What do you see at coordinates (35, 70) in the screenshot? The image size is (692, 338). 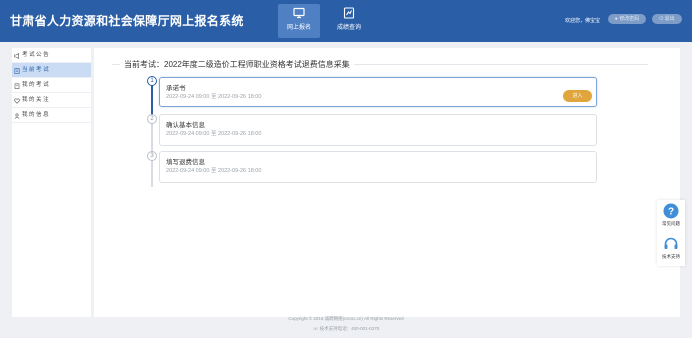 I see `sidebar-item-label: 当 前 考 试` at bounding box center [35, 70].